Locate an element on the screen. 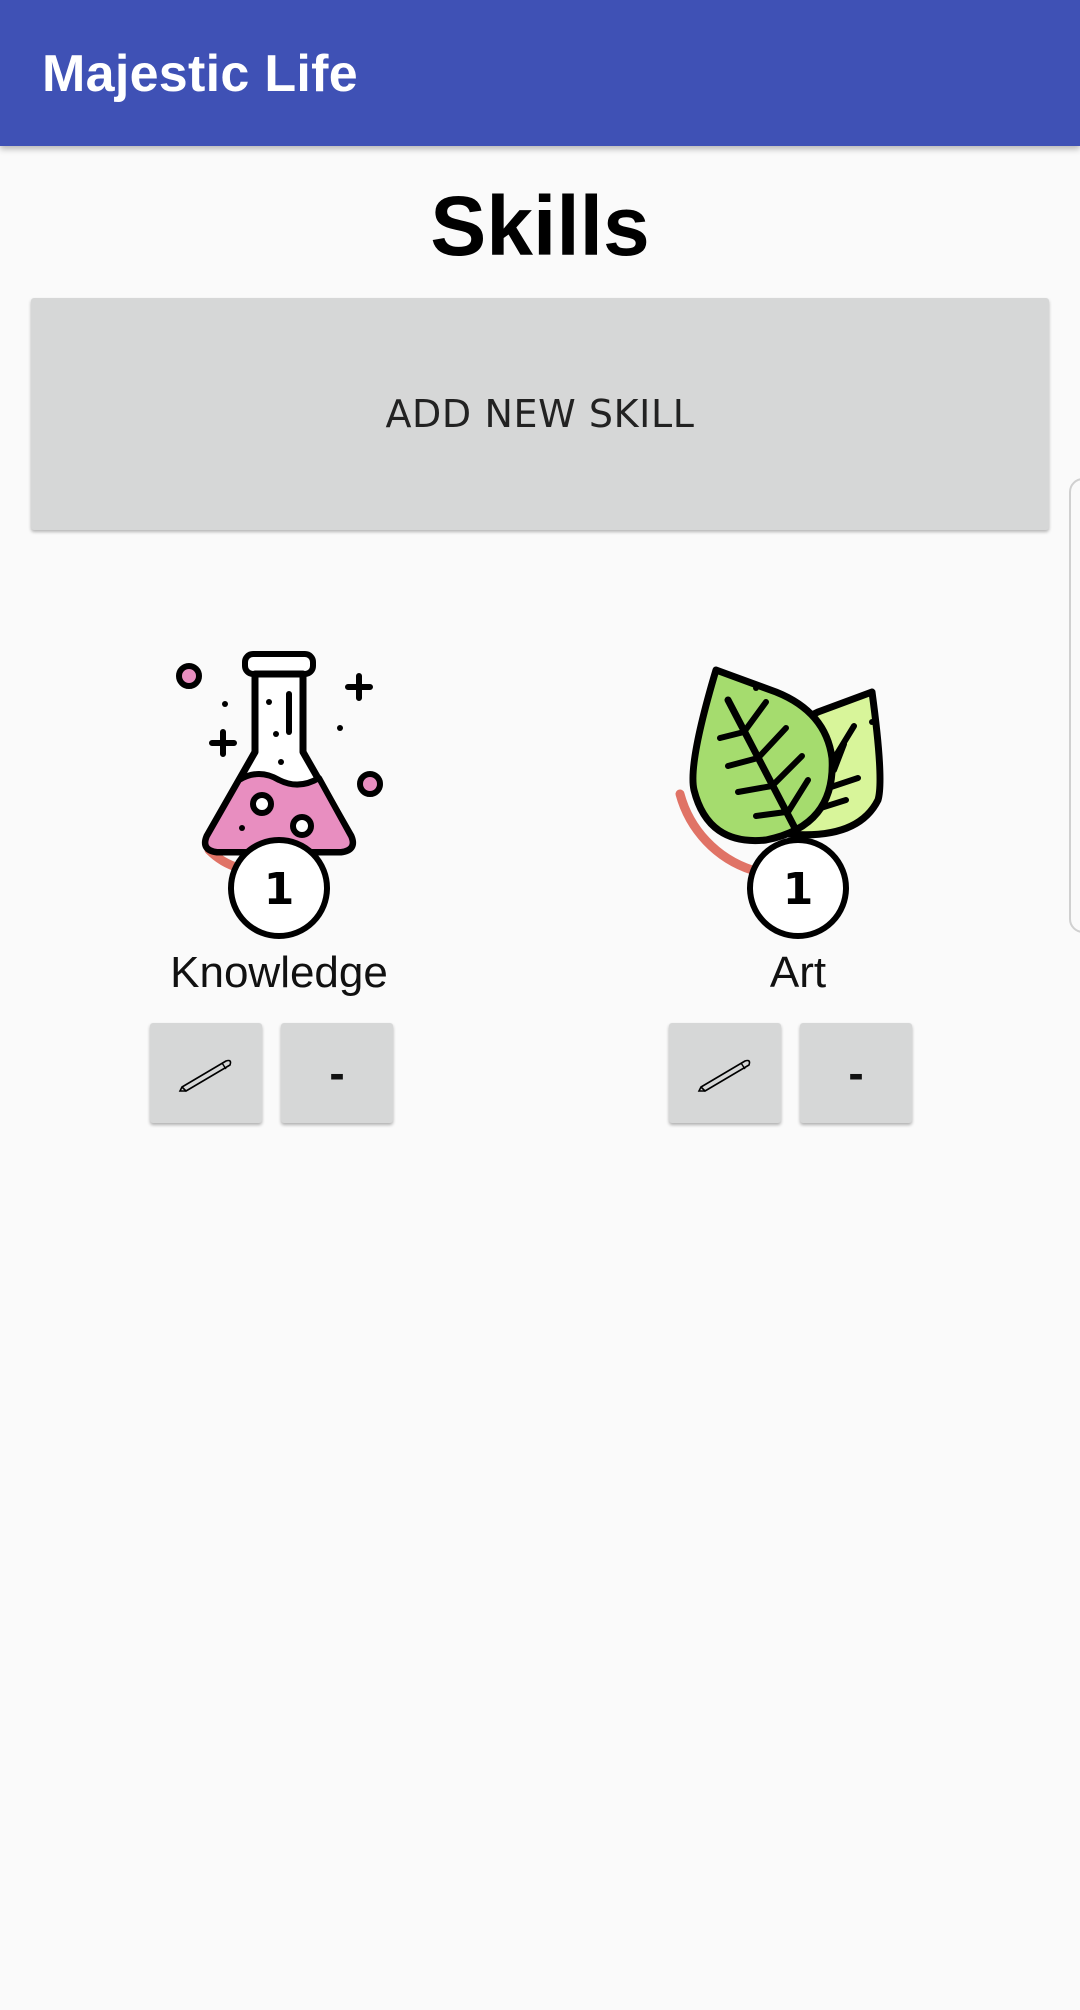 This screenshot has width=1080, height=2010. add-new-skill-button: ADD NEW SKILL is located at coordinates (540, 414).